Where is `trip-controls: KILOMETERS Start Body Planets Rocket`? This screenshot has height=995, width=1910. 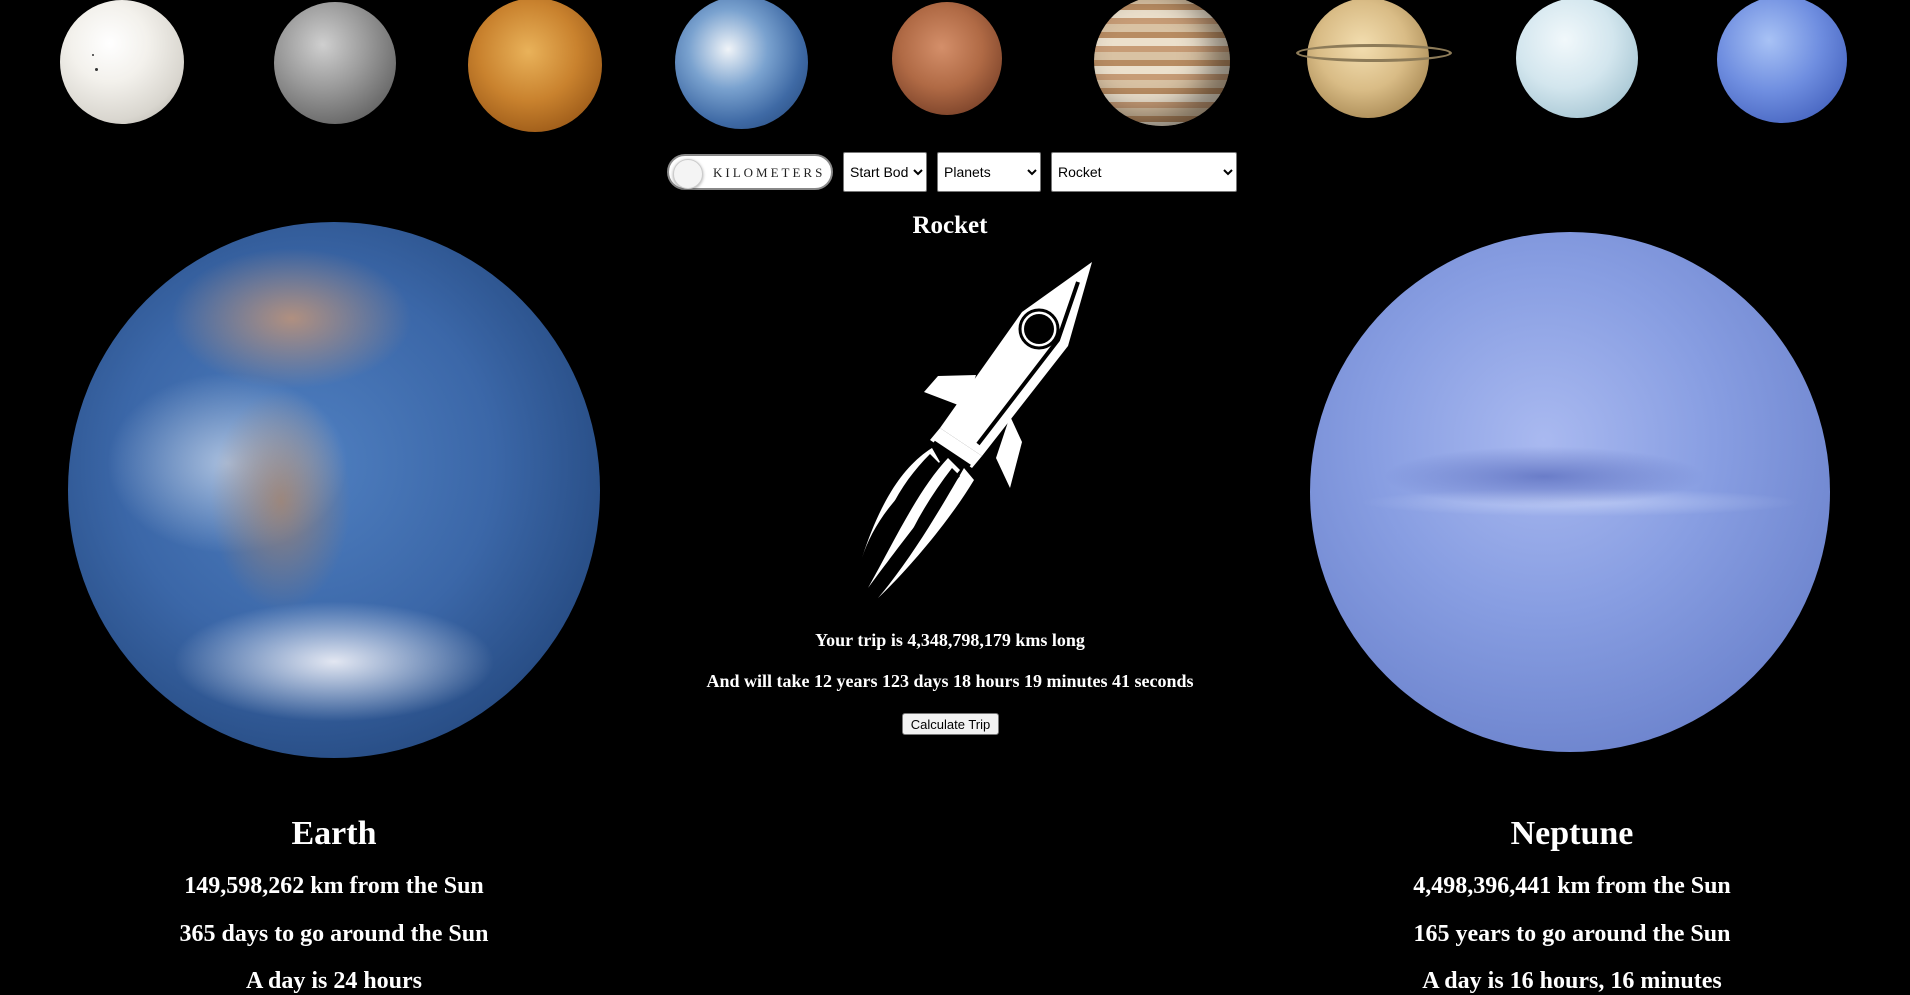
trip-controls: KILOMETERS Start Body Planets Rocket is located at coordinates (952, 172).